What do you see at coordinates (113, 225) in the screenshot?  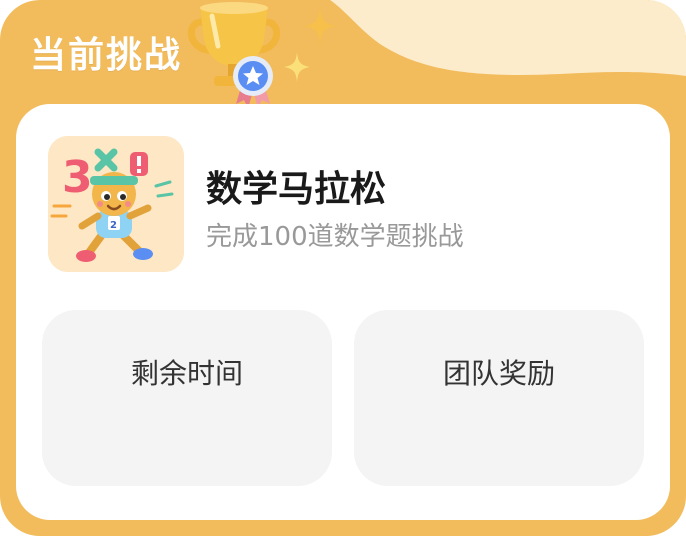 I see `svg-text: 2` at bounding box center [113, 225].